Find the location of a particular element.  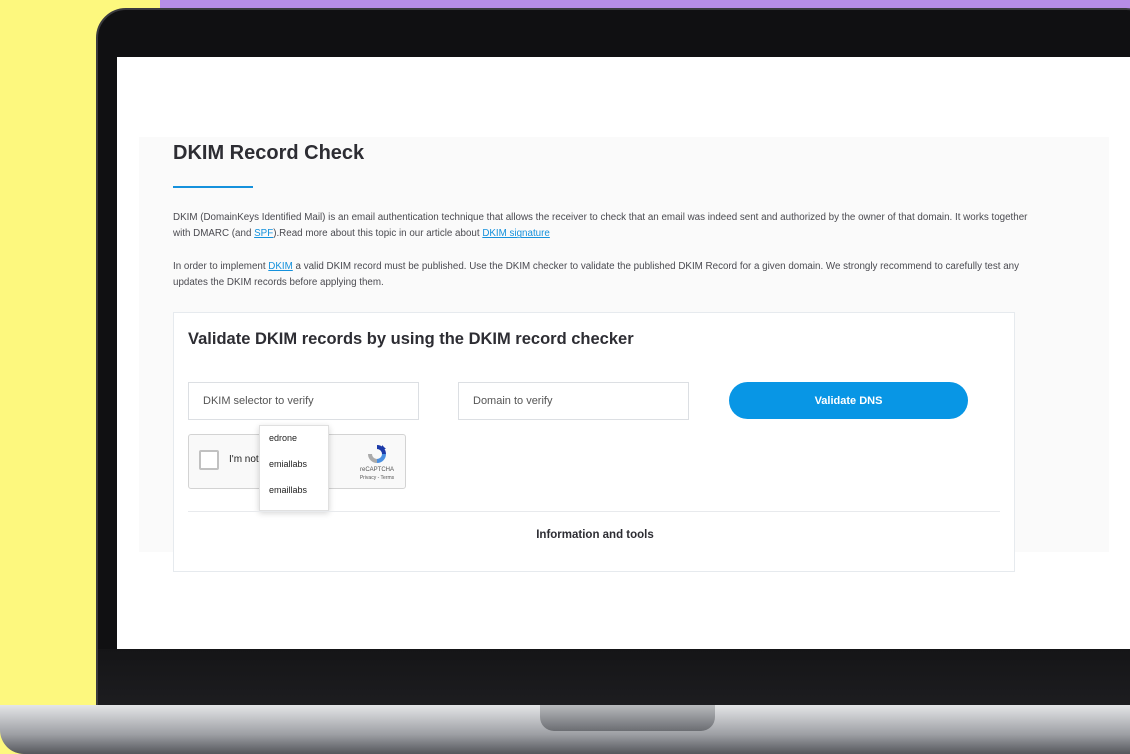

recaptcha-label: I'm not is located at coordinates (244, 459).